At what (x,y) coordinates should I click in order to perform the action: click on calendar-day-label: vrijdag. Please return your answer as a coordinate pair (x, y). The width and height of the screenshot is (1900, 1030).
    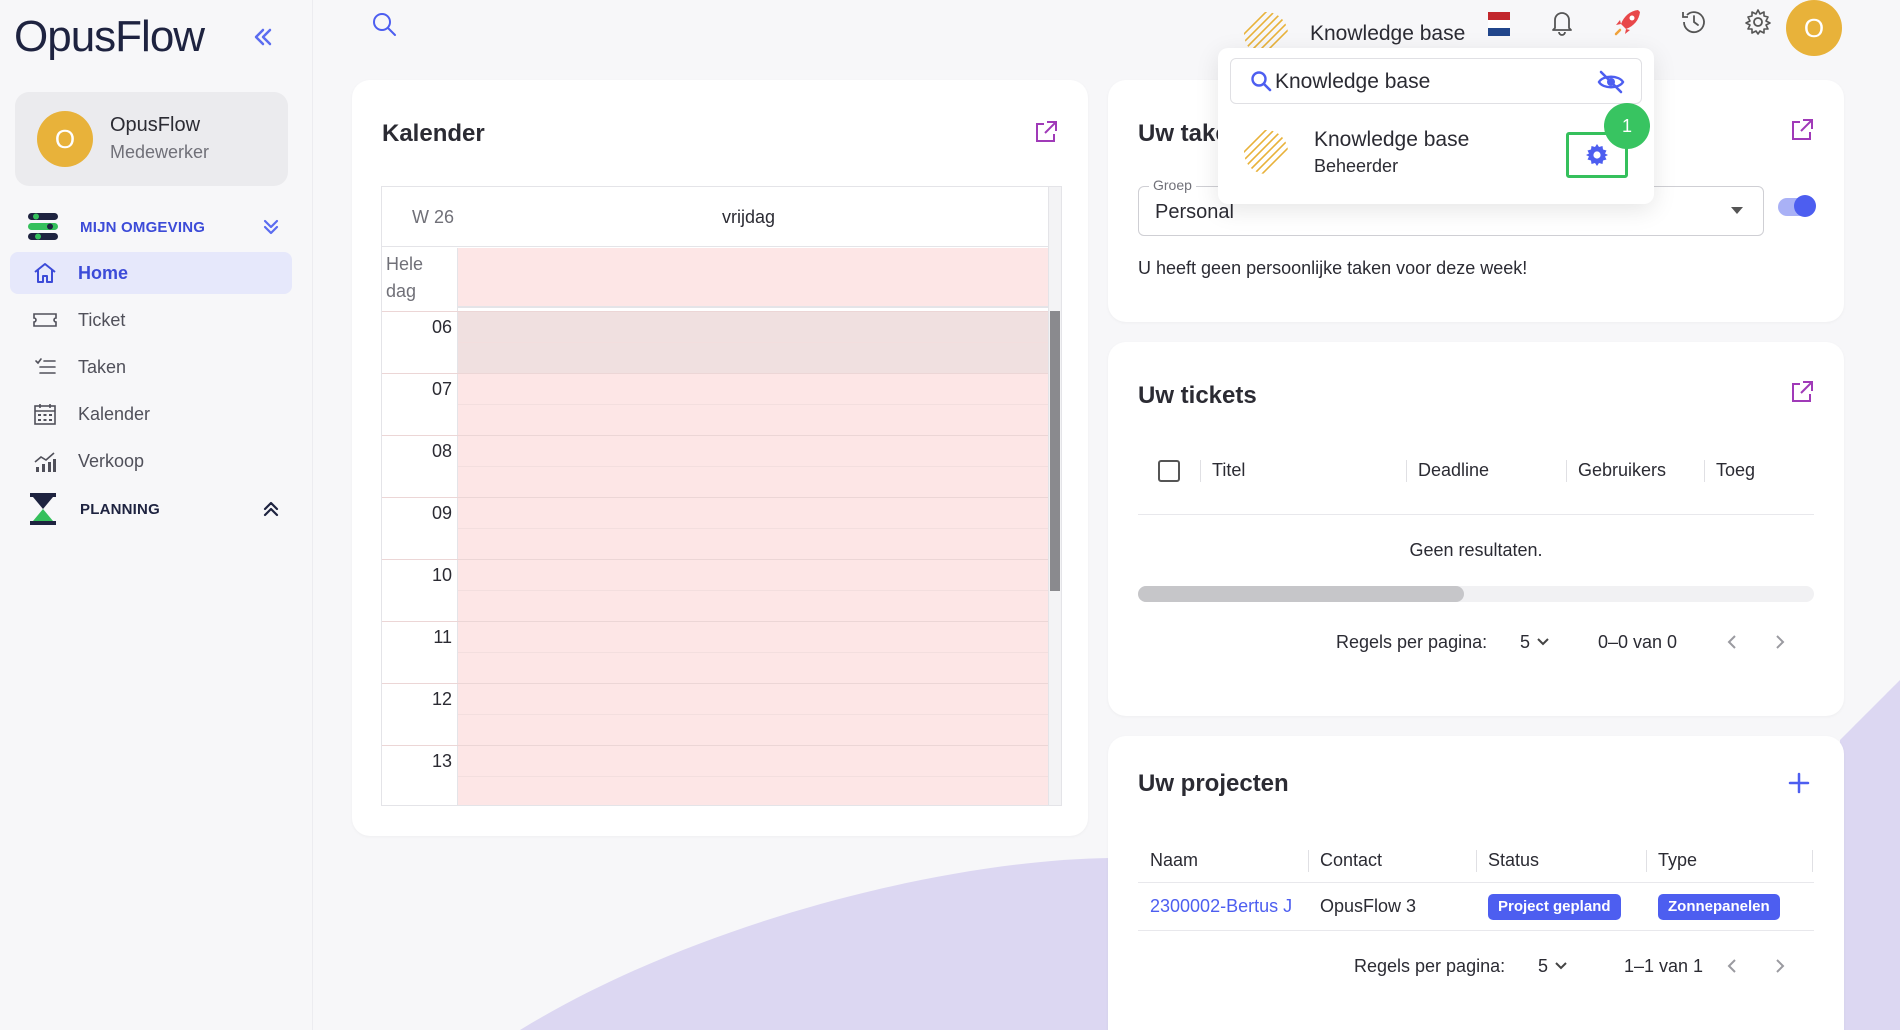
    Looking at the image, I should click on (749, 217).